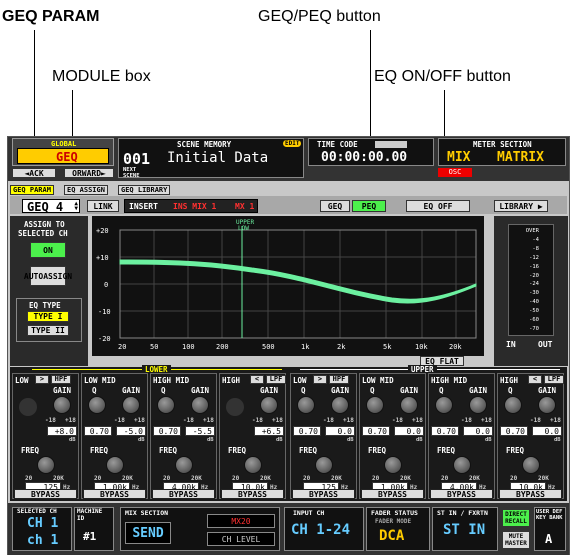 The height and width of the screenshot is (557, 576). I want to click on gain-value: -5.5, so click(200, 431).